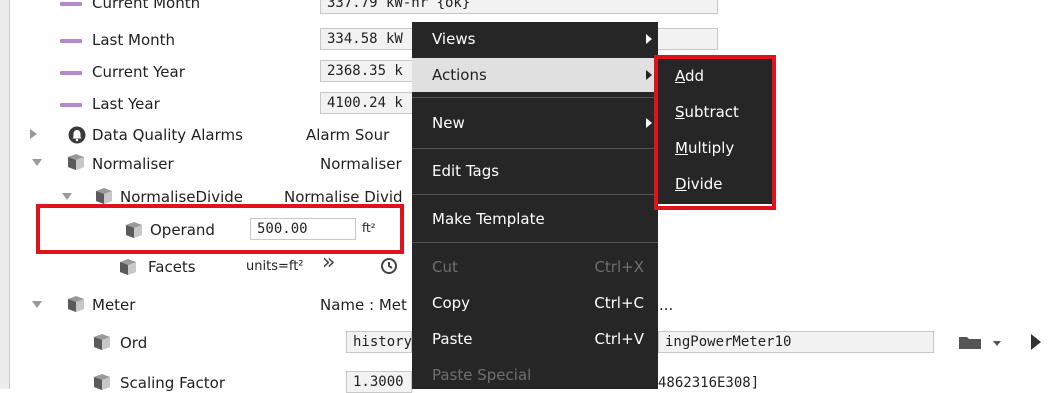 The image size is (1052, 393). Describe the element at coordinates (619, 339) in the screenshot. I see `menu-item-shortcut: Ctrl+V` at that location.